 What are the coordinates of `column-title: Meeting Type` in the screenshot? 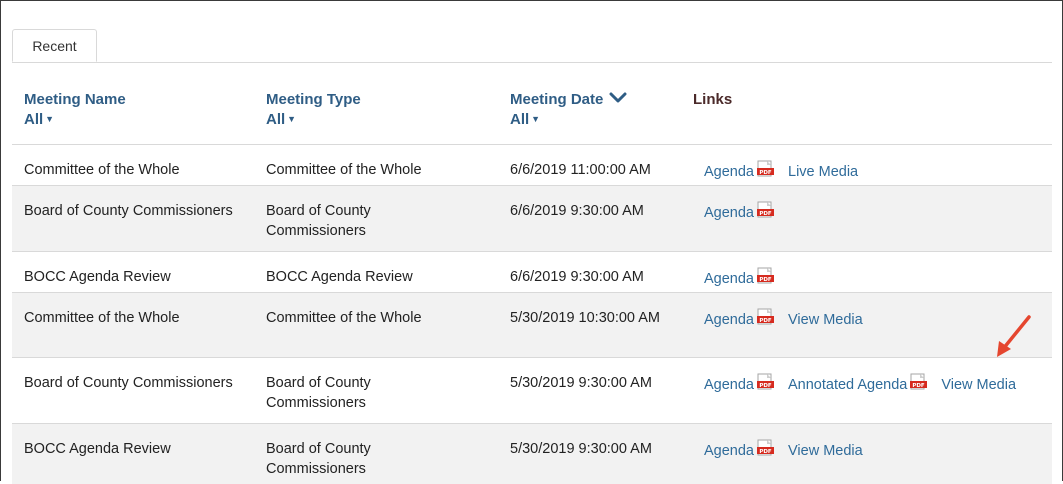 It's located at (313, 99).